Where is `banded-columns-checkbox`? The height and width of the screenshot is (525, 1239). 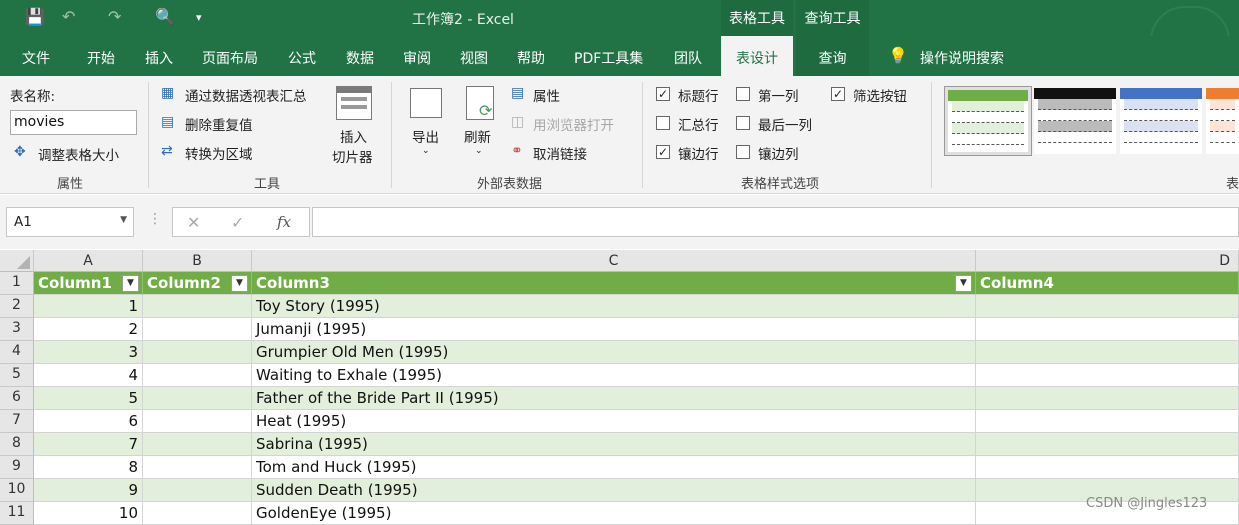
banded-columns-checkbox is located at coordinates (743, 152).